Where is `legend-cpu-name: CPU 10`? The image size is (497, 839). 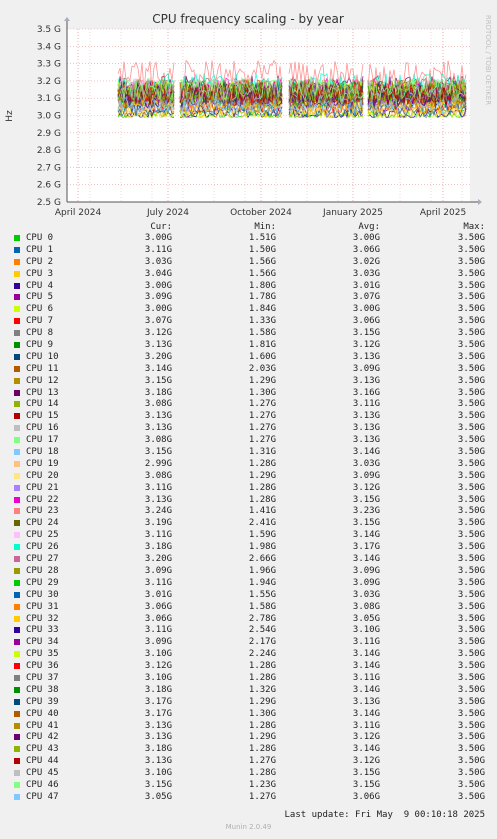 legend-cpu-name: CPU 10 is located at coordinates (42, 356).